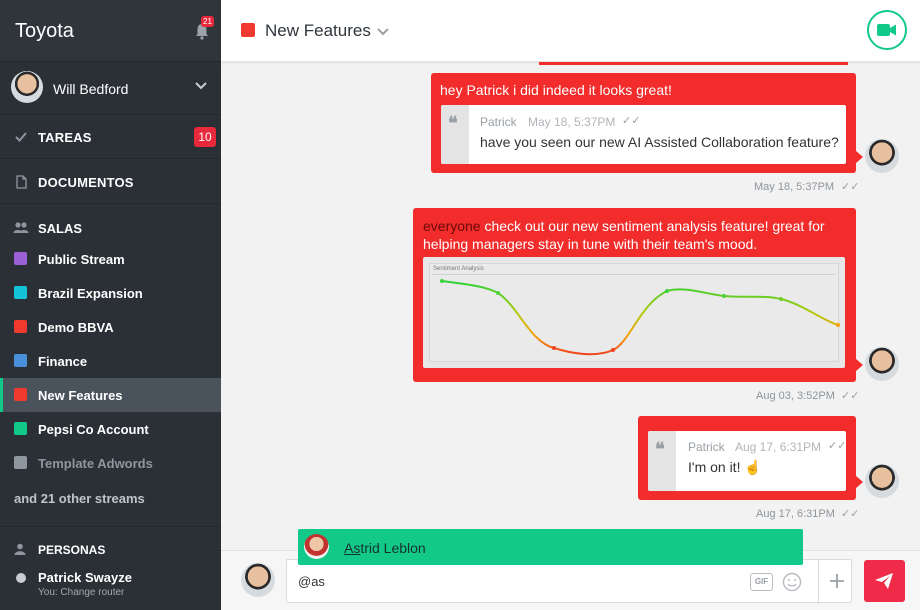 This screenshot has width=920, height=610. Describe the element at coordinates (27, 87) in the screenshot. I see `user-avatar` at that location.